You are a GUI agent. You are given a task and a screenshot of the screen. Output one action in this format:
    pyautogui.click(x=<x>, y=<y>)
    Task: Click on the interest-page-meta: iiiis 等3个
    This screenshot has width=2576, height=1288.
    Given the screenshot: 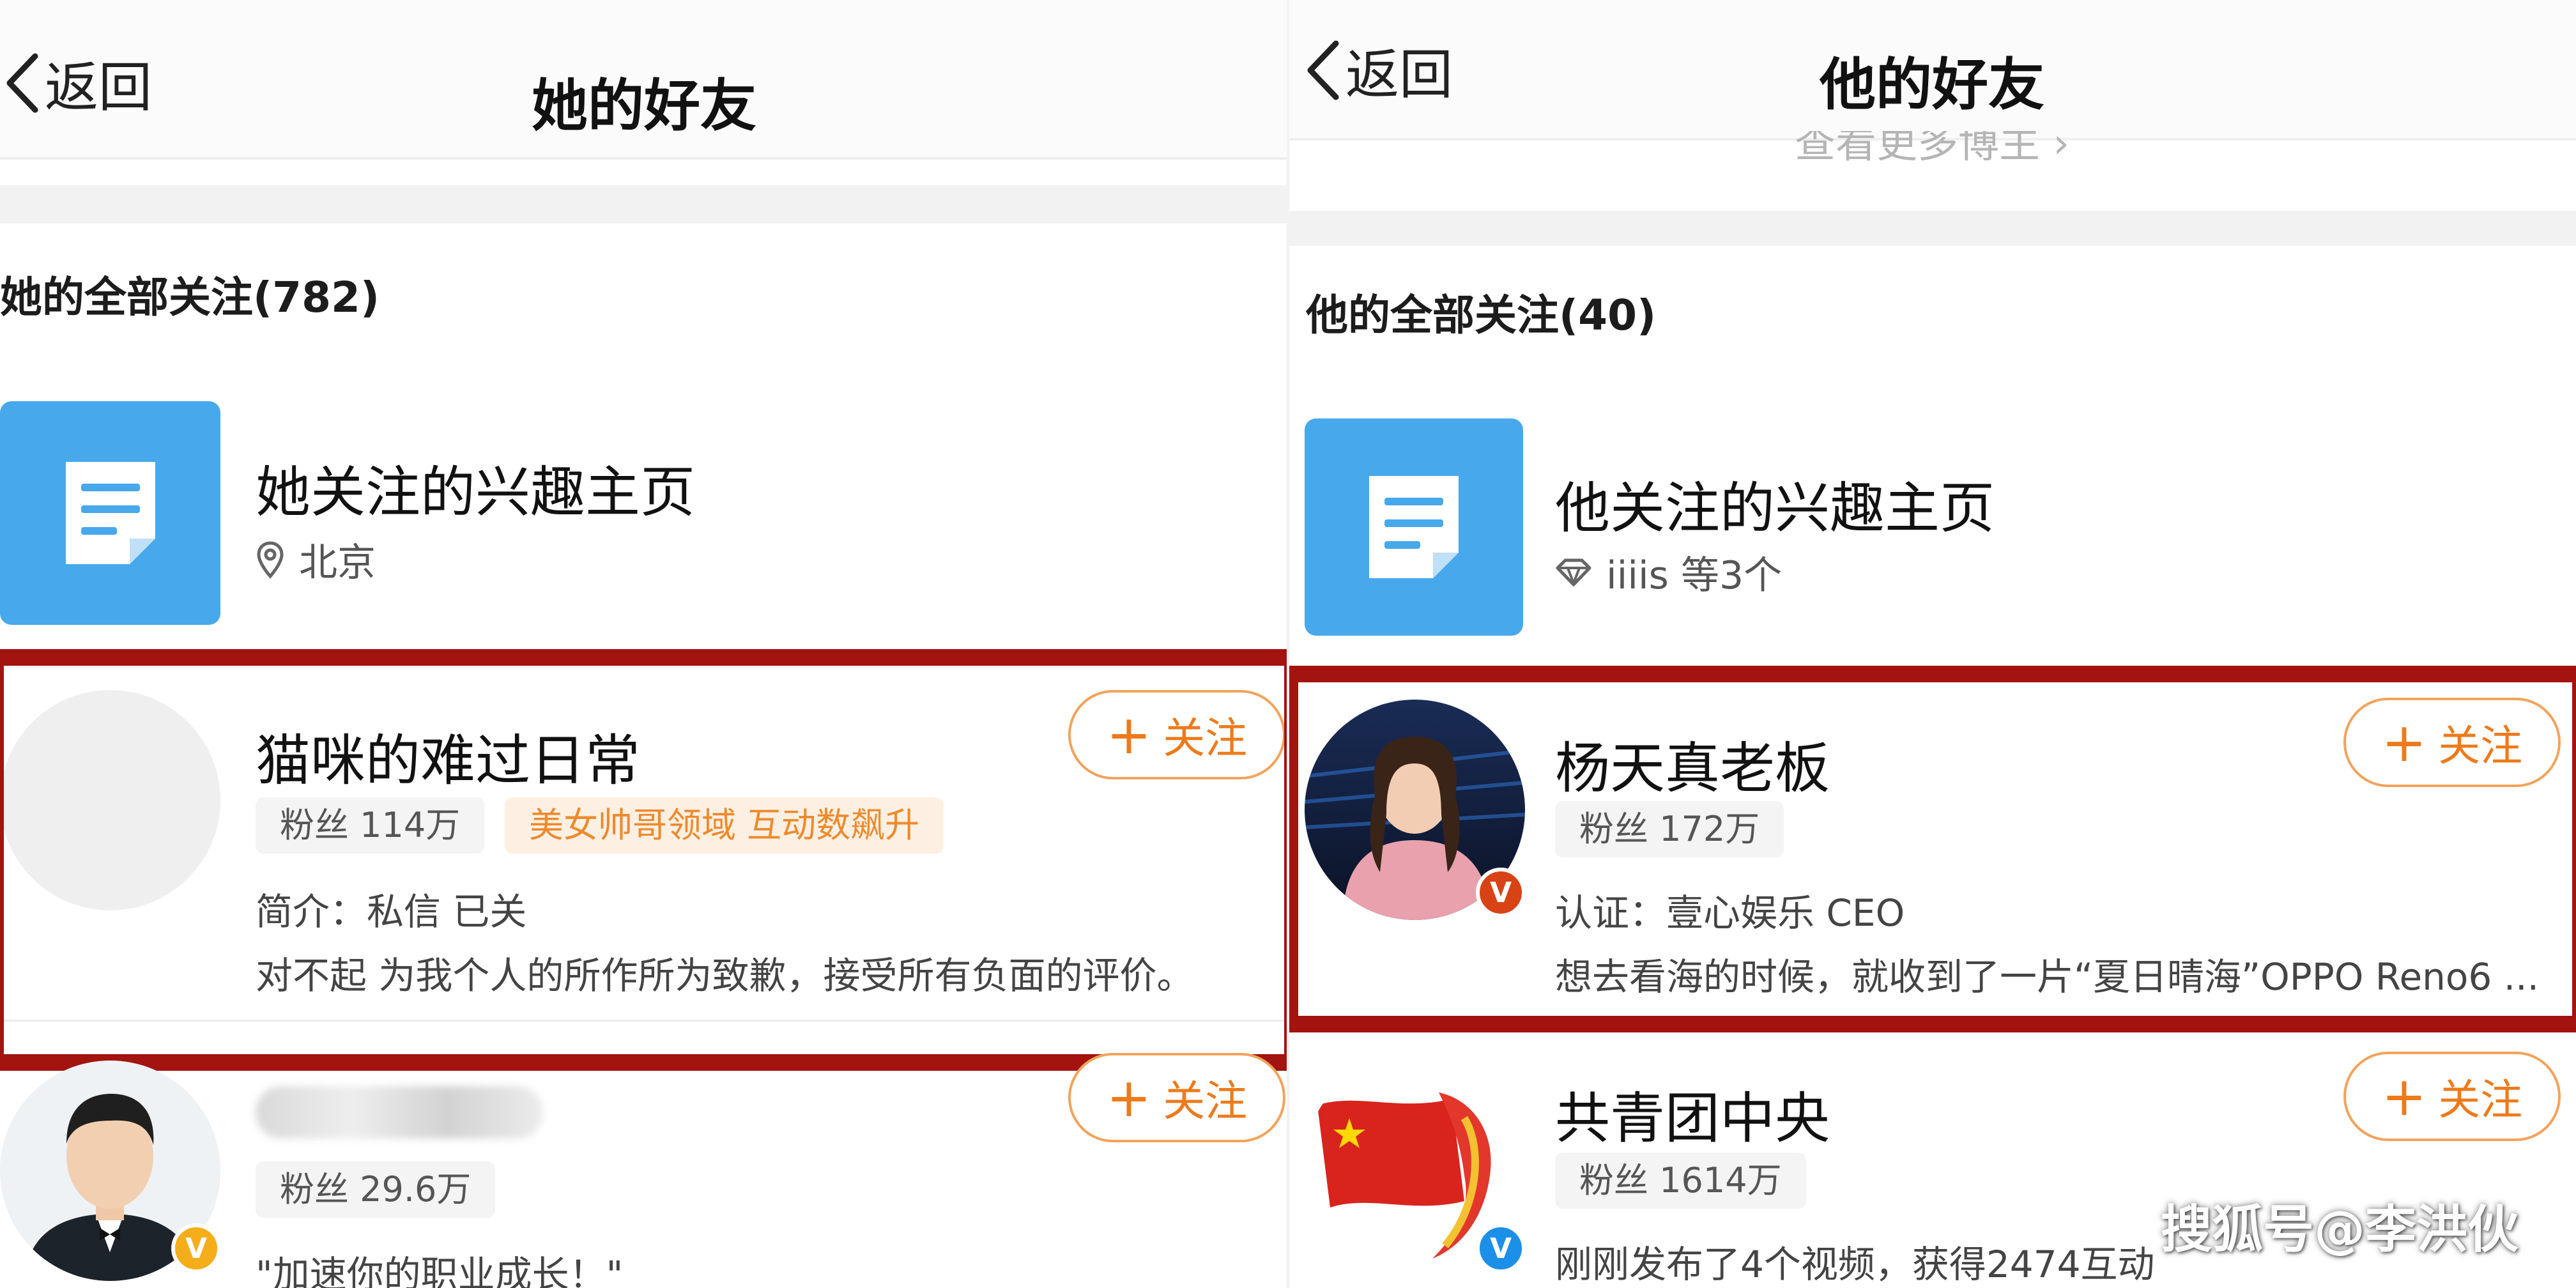 What is the action you would take?
    pyautogui.click(x=1668, y=572)
    